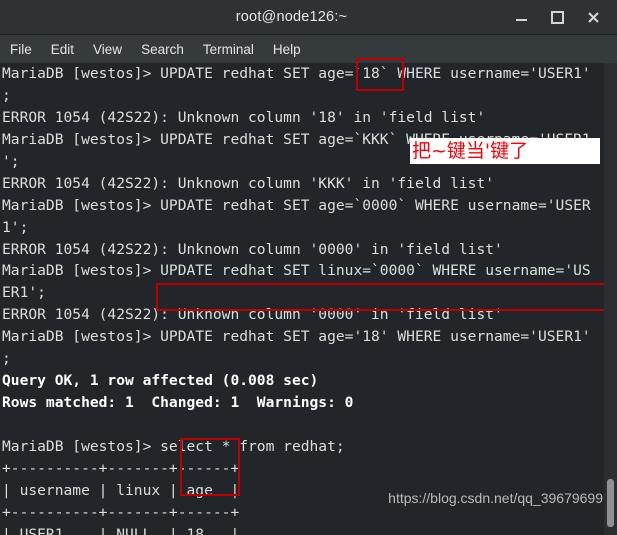  What do you see at coordinates (62, 49) in the screenshot?
I see `menu-item-edit: Edit` at bounding box center [62, 49].